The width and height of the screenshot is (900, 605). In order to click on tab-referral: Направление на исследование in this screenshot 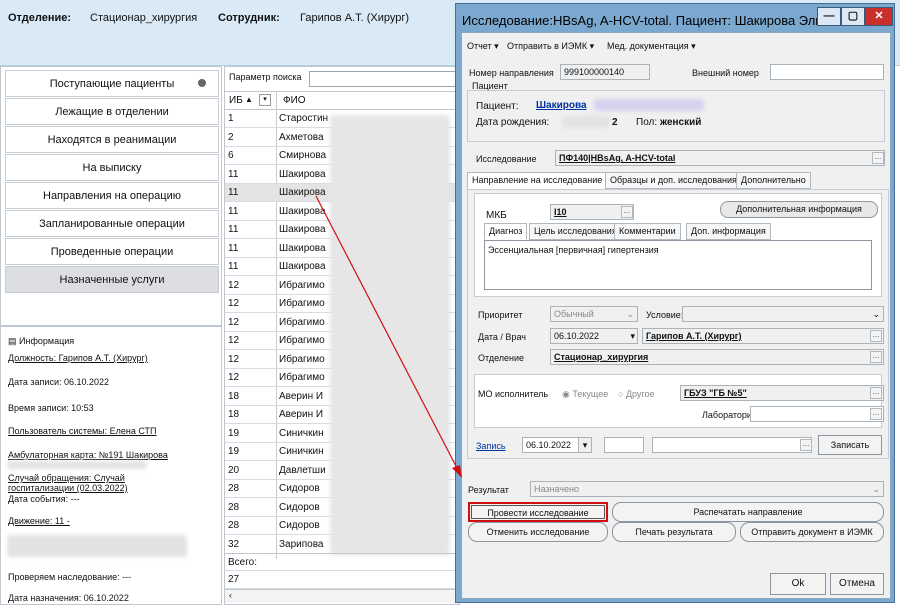, I will do `click(537, 180)`.